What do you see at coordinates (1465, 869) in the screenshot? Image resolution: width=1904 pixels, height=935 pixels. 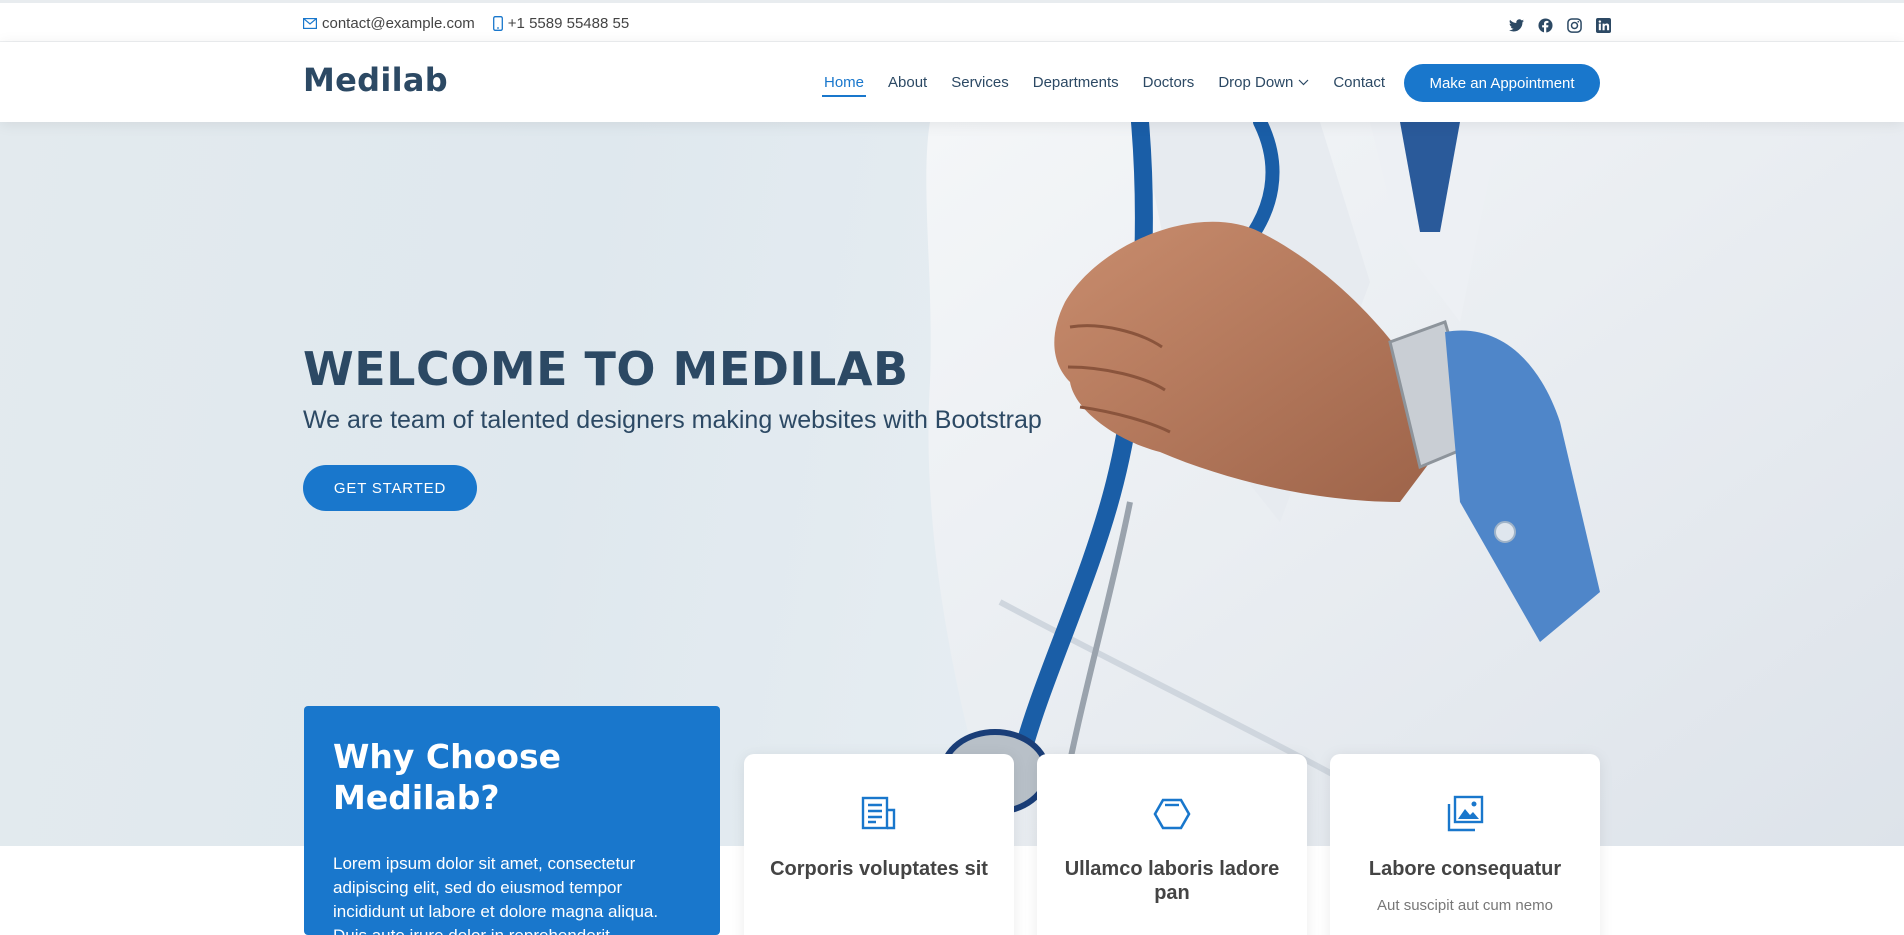 I see `icon-box-title: Labore consequatur` at bounding box center [1465, 869].